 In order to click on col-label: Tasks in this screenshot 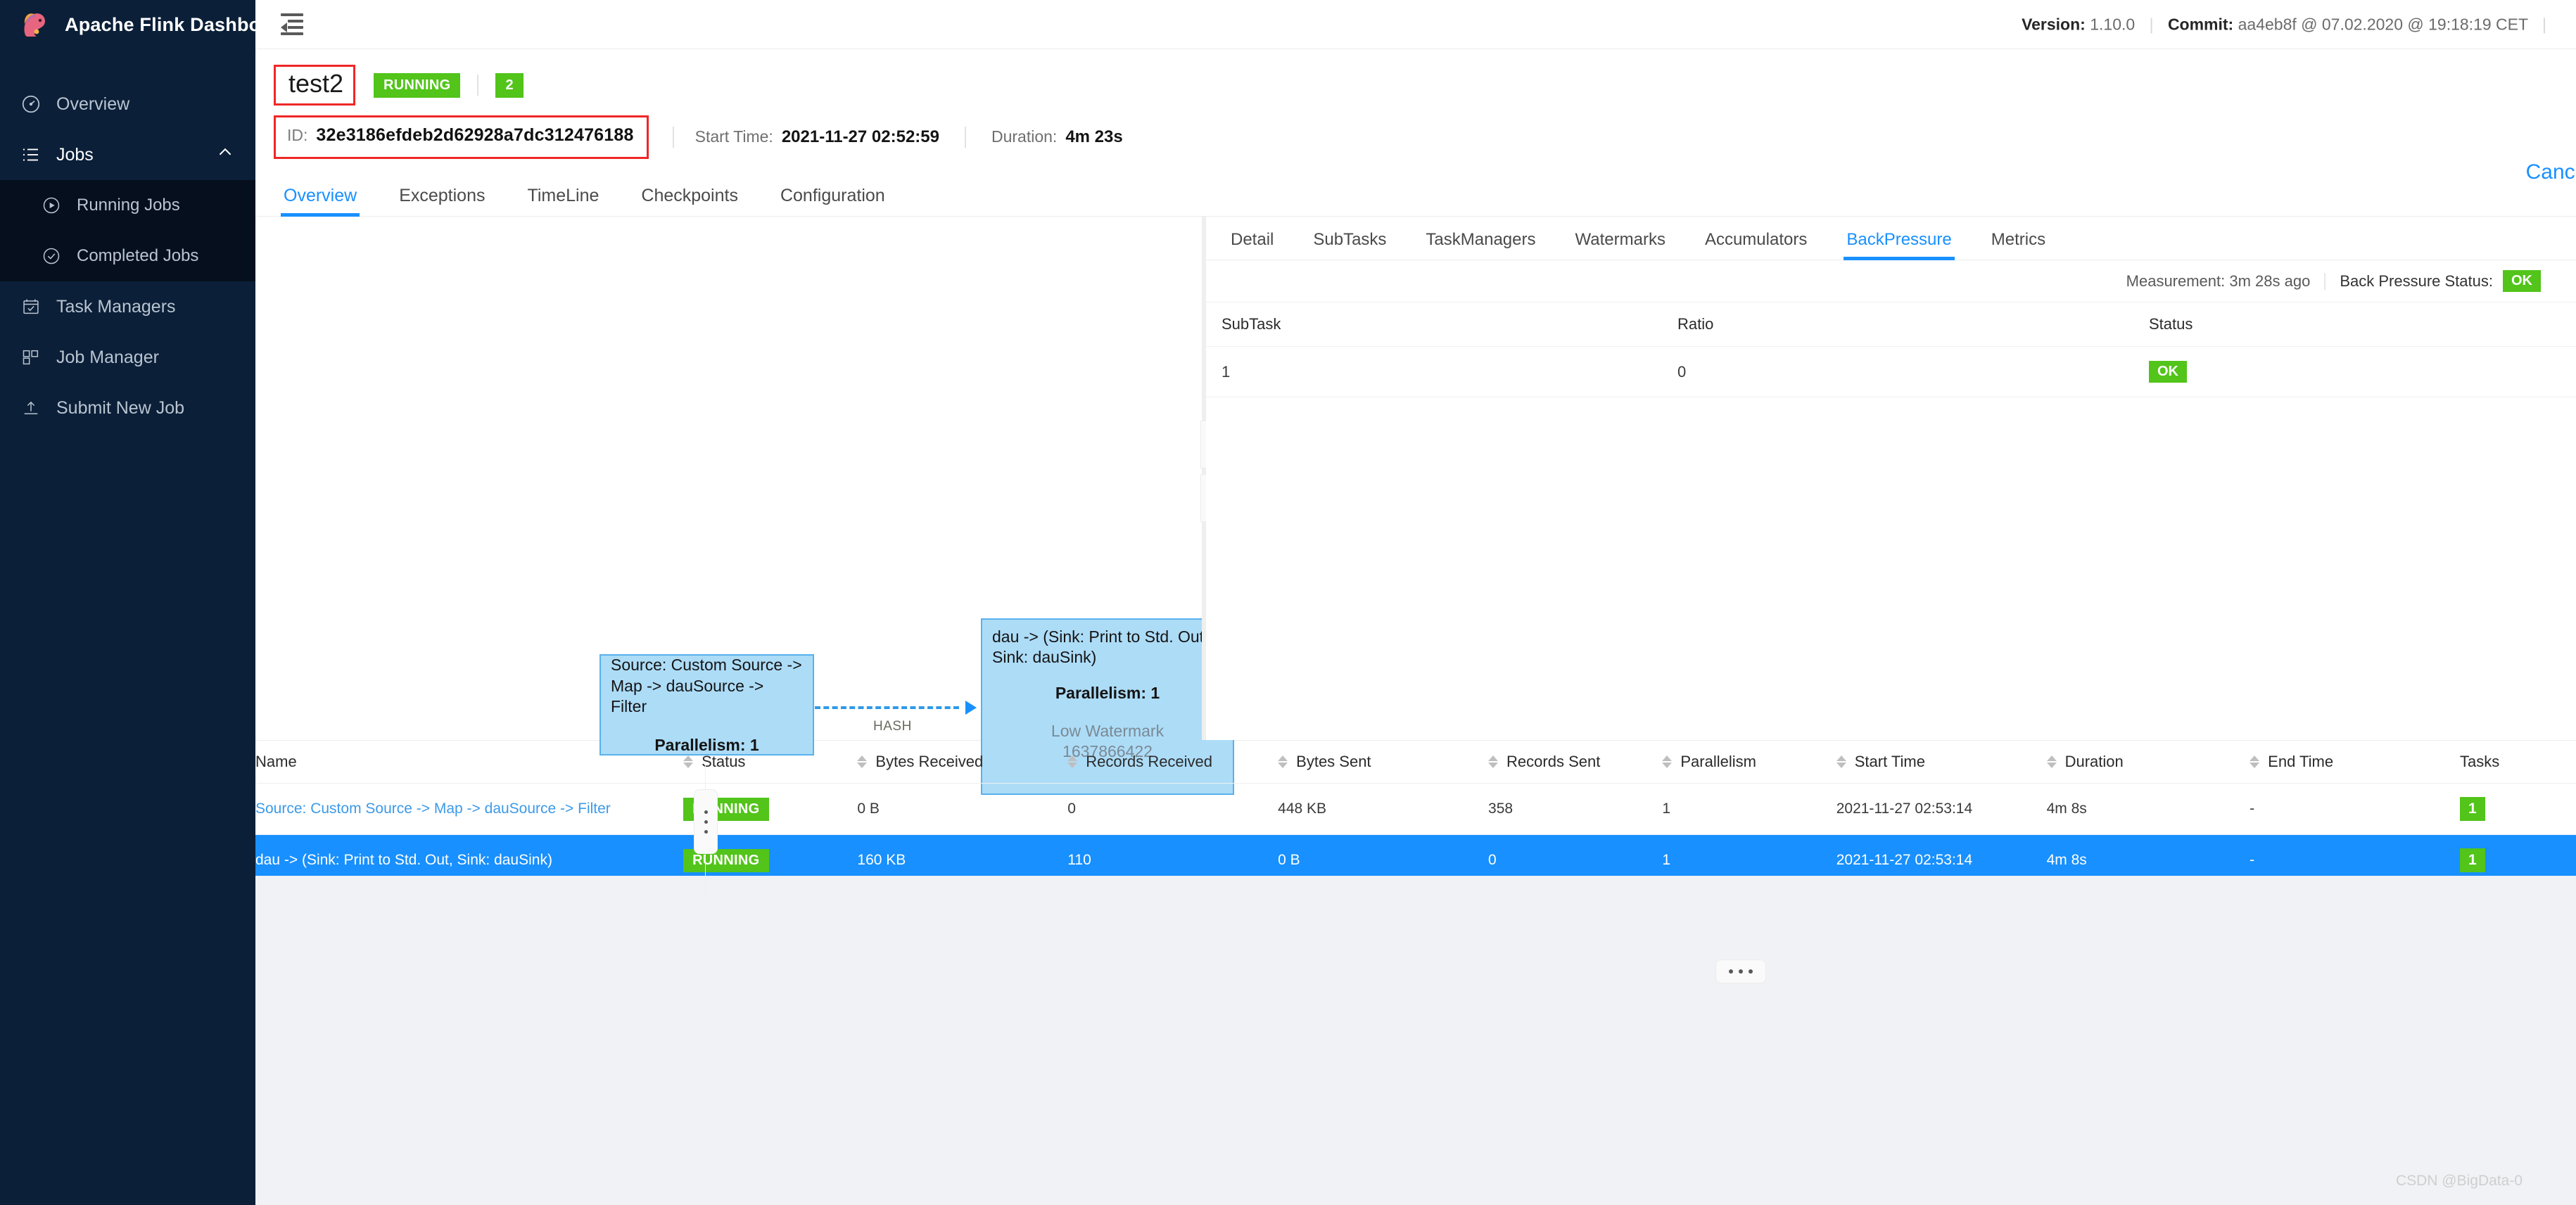, I will do `click(2480, 761)`.